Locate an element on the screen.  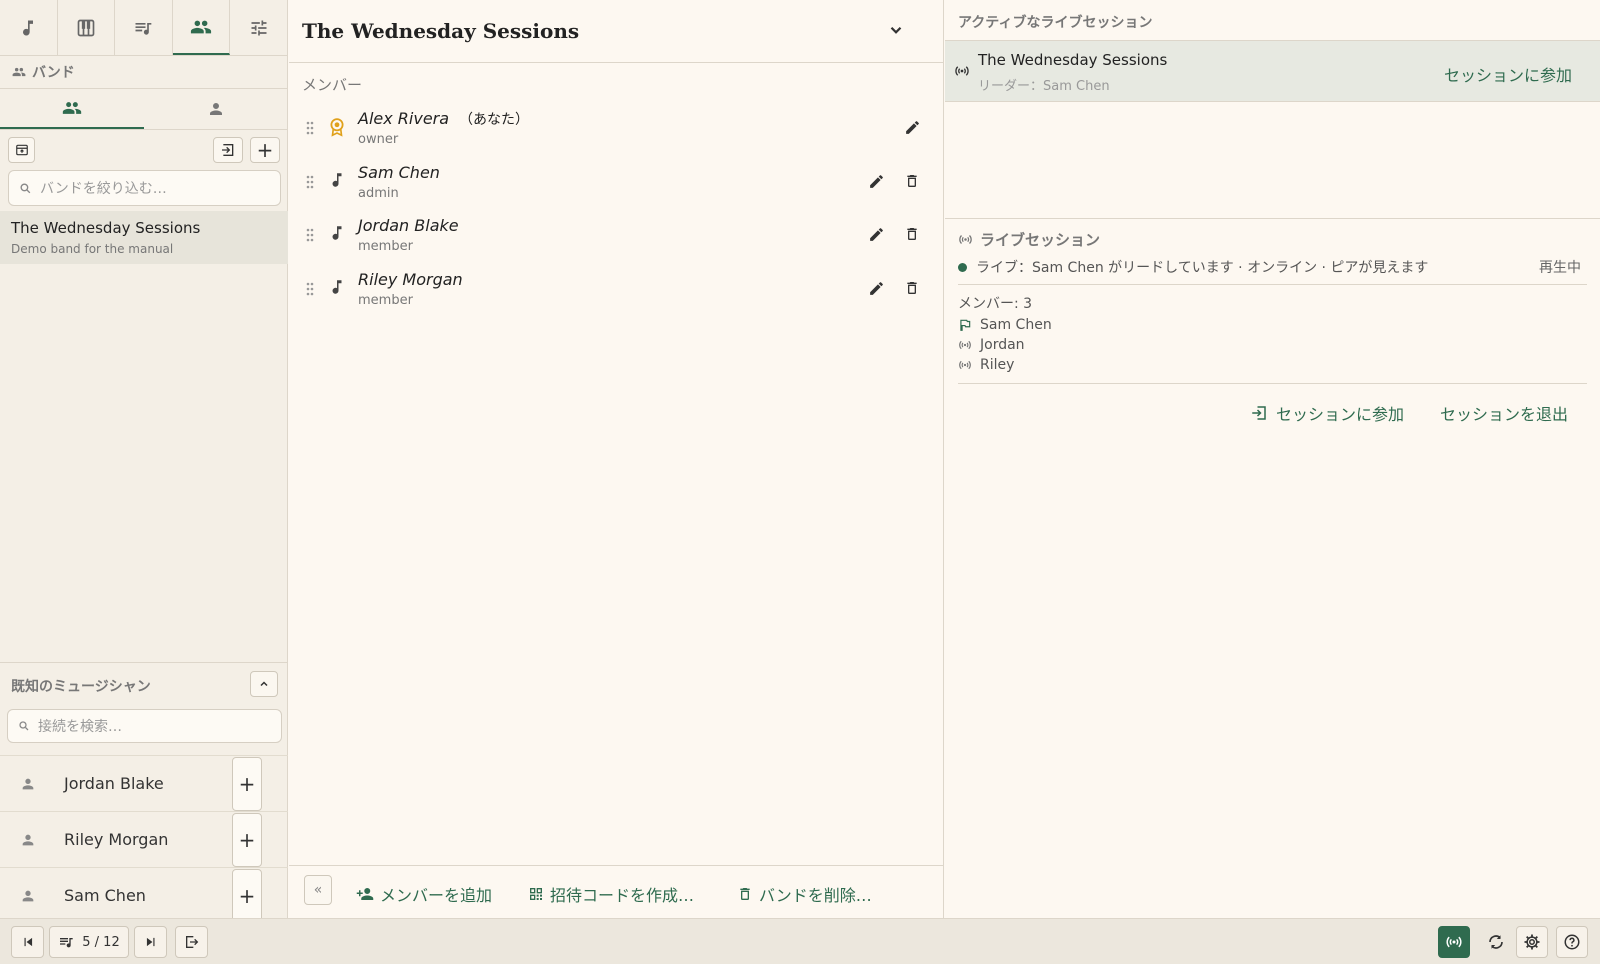
member-name-text: Riley Morgan is located at coordinates (410, 279).